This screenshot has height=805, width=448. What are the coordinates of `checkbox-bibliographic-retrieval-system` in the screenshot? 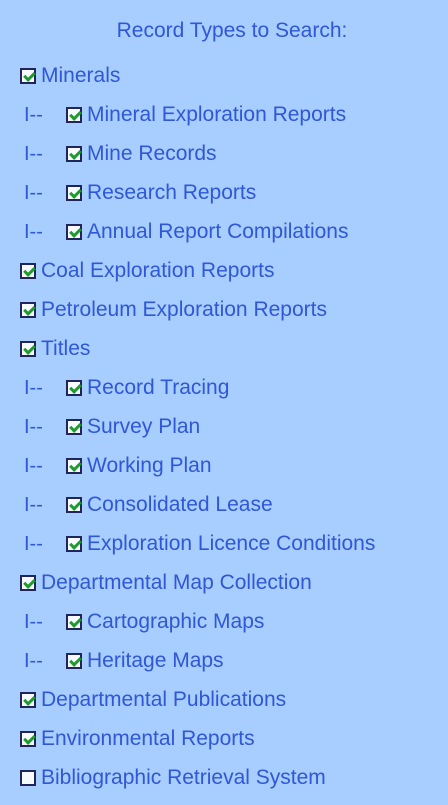 It's located at (28, 777).